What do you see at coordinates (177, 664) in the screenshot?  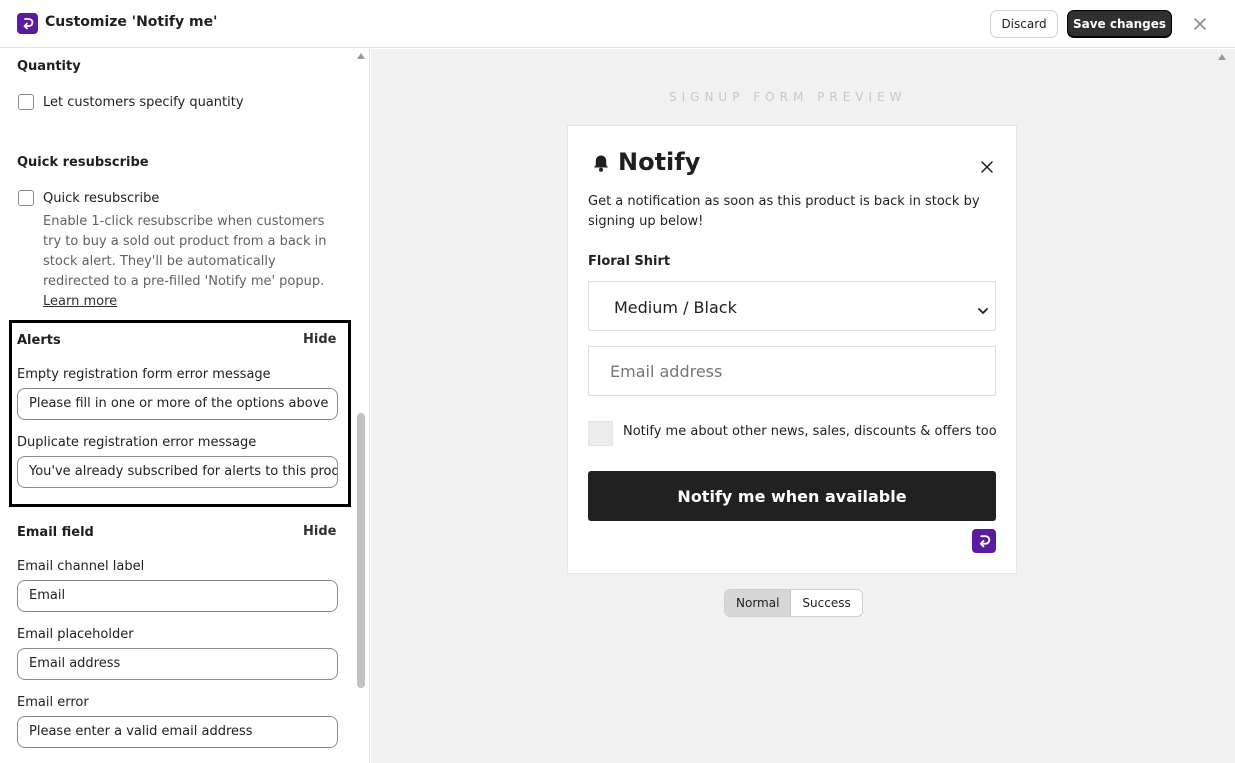 I see `email-placeholder-input: Email address` at bounding box center [177, 664].